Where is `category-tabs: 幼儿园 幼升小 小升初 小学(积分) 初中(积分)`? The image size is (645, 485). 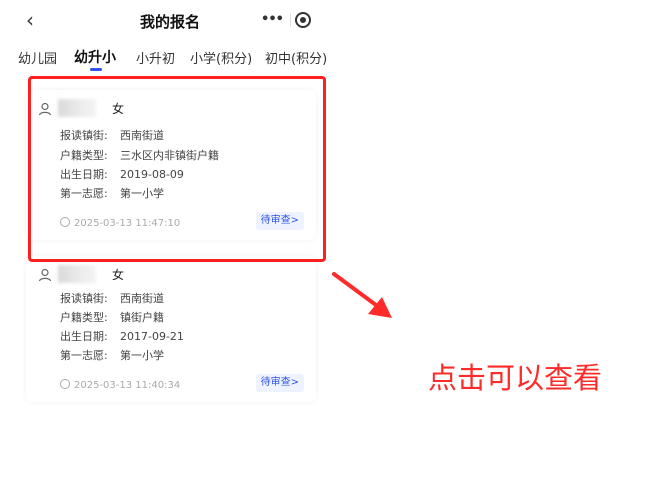
category-tabs: 幼儿园 幼升小 小升初 小学(积分) 初中(积分) is located at coordinates (170, 59).